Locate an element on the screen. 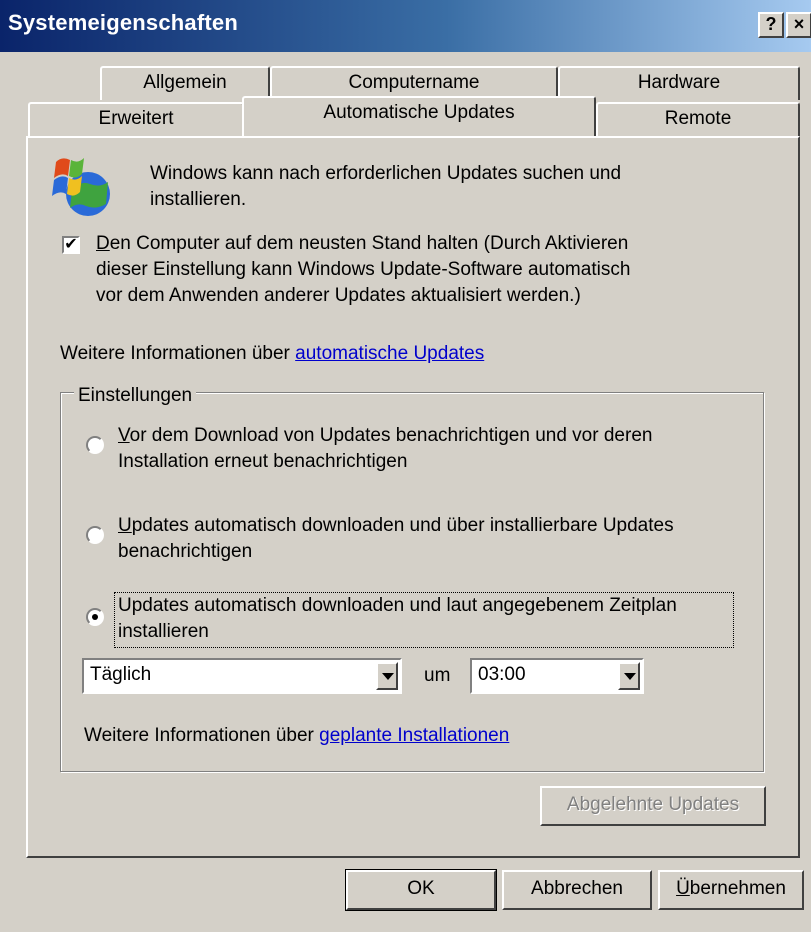  apply-button: Übernehmen is located at coordinates (731, 890).